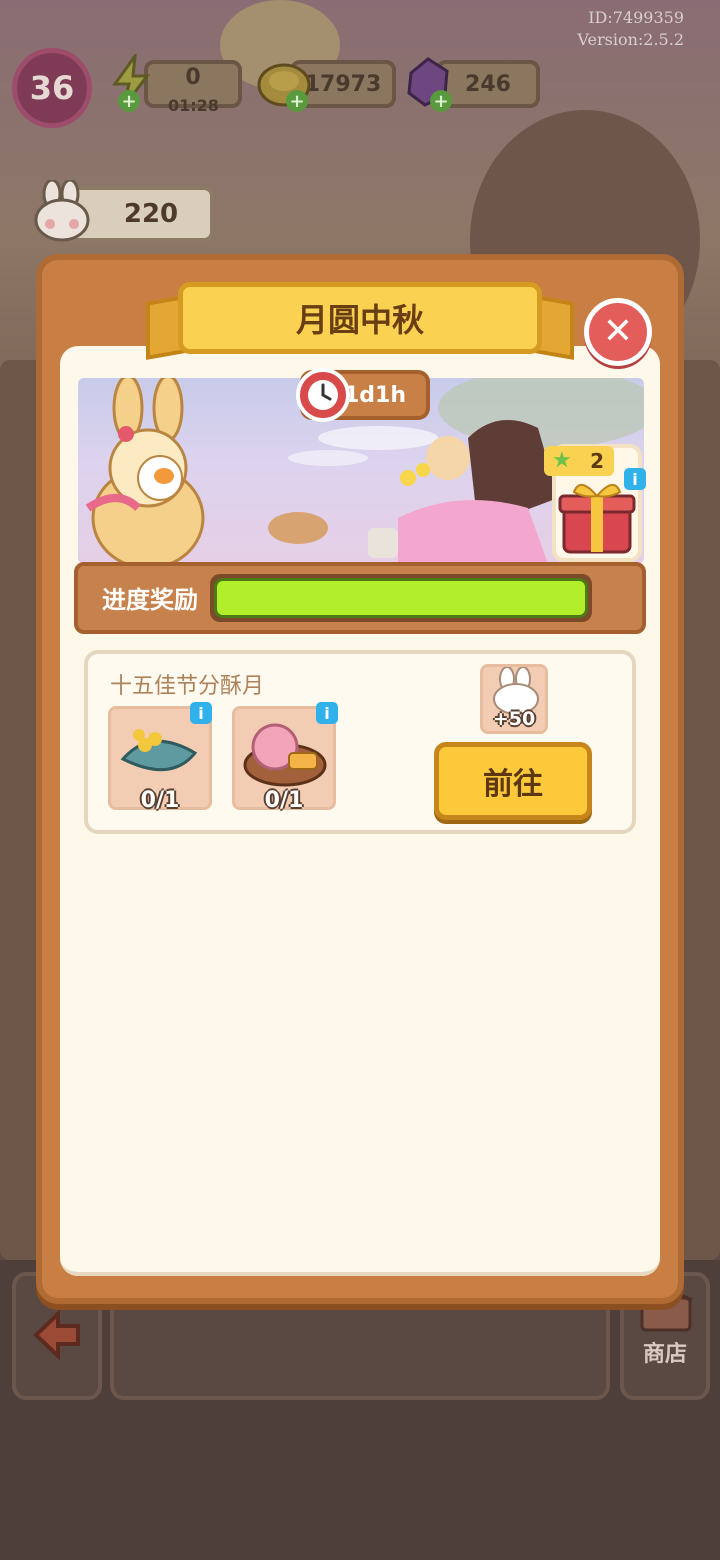  I want to click on coin-plus-icon: +, so click(297, 101).